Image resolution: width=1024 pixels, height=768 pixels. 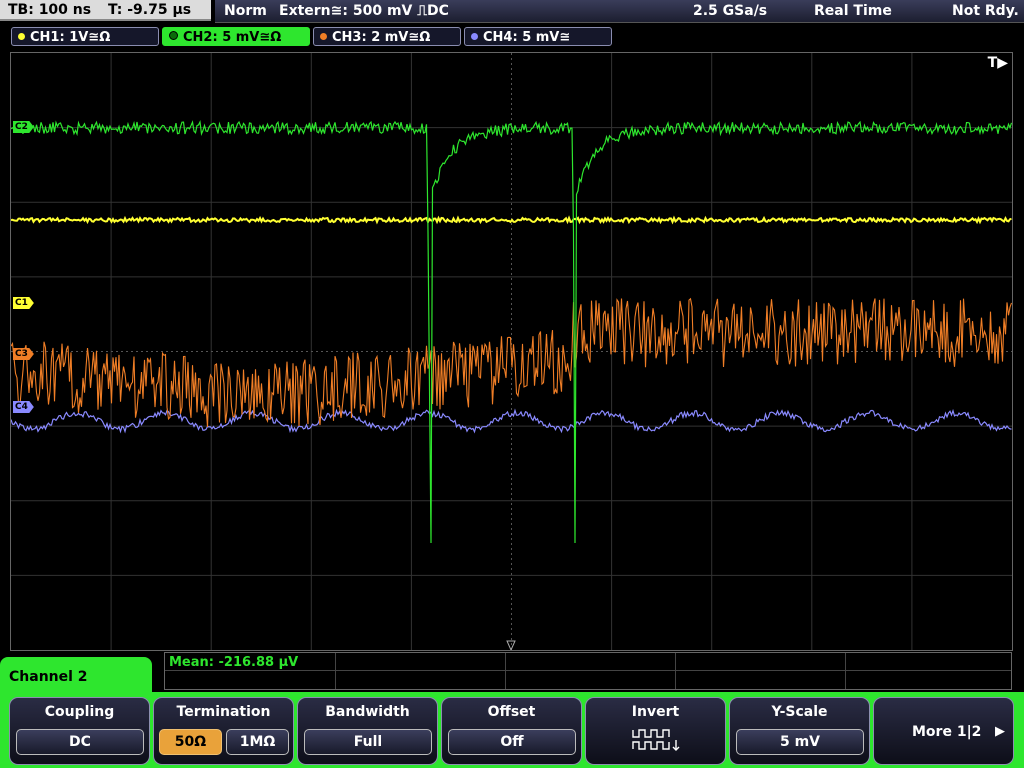 I want to click on tab-ch2: CH2: 5 mV≅Ω, so click(x=236, y=36).